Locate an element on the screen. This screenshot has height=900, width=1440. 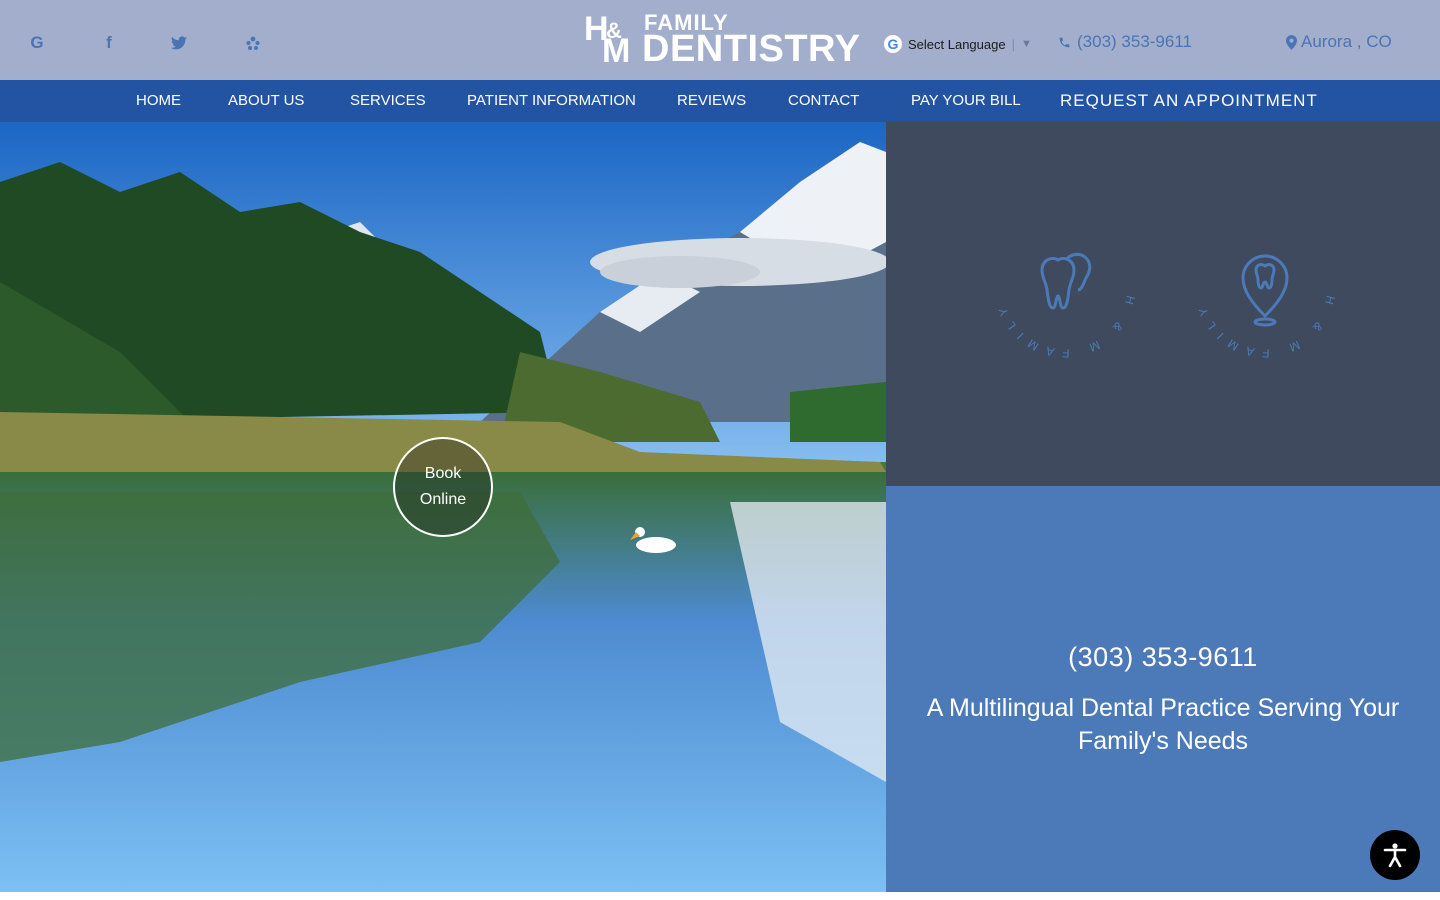
nav-pay-your-bill: PAY YOUR BILL is located at coordinates (966, 101).